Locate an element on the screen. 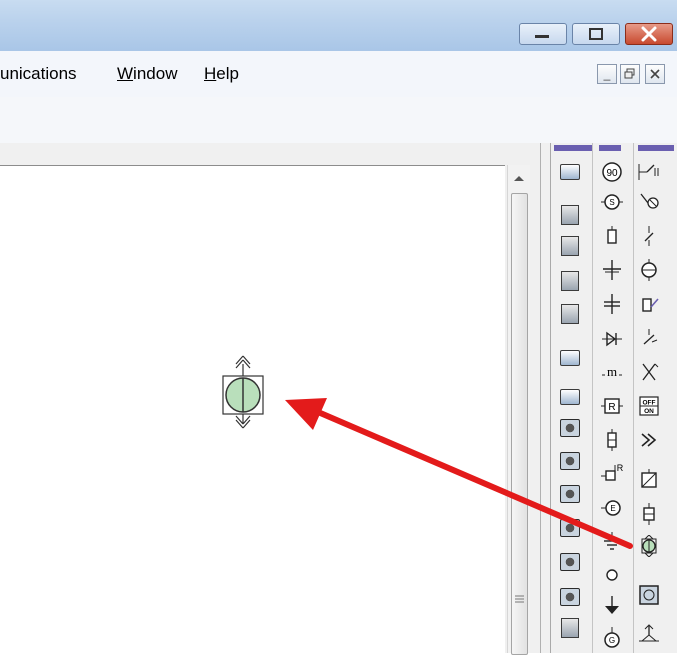 The image size is (677, 655). svg-text: OFF is located at coordinates (649, 403).